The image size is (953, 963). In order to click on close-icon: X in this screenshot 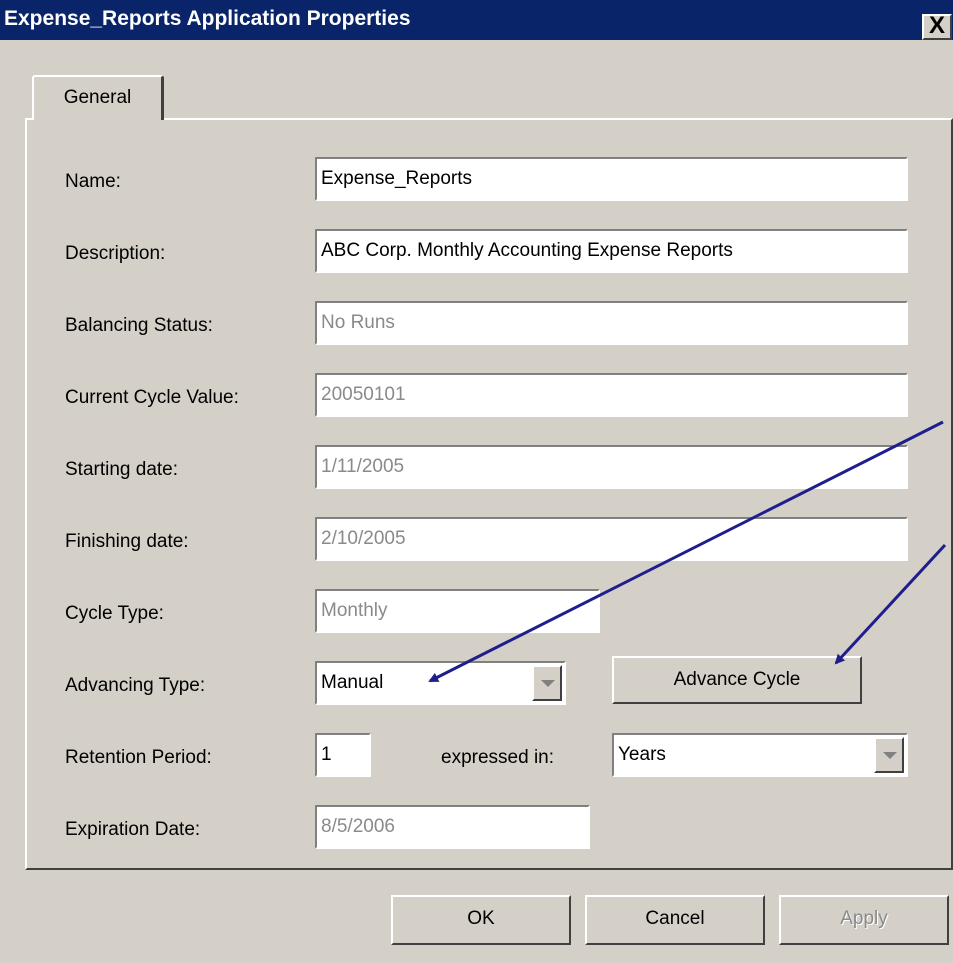, I will do `click(936, 25)`.